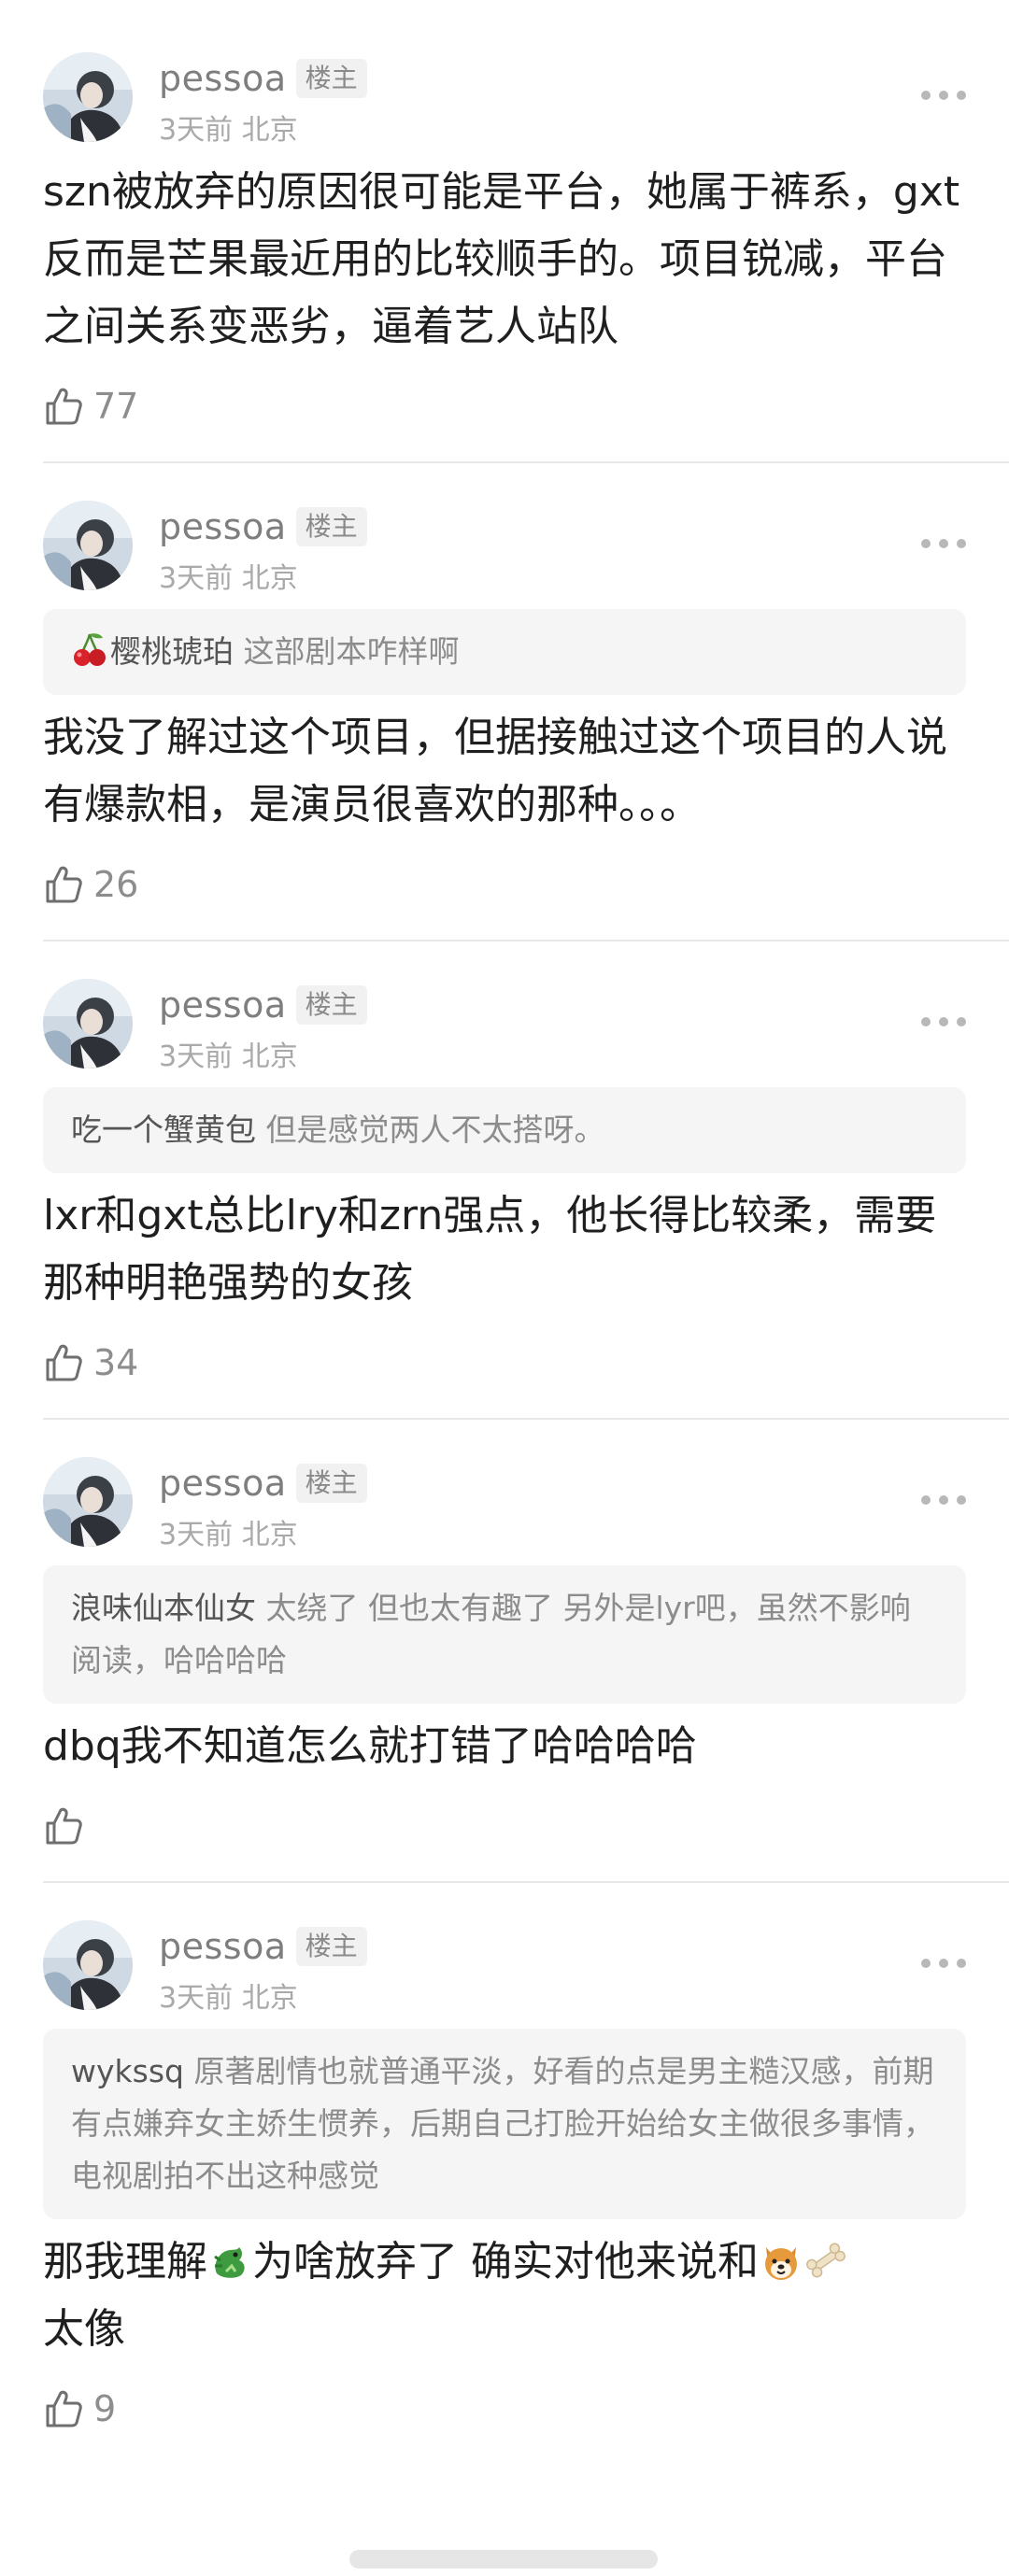 The width and height of the screenshot is (1009, 2576). What do you see at coordinates (495, 771) in the screenshot?
I see `comment-text: 我没了解过这个项目，但据接触过这个项目的人说有爆款相，是演员很喜欢的那种。。。` at bounding box center [495, 771].